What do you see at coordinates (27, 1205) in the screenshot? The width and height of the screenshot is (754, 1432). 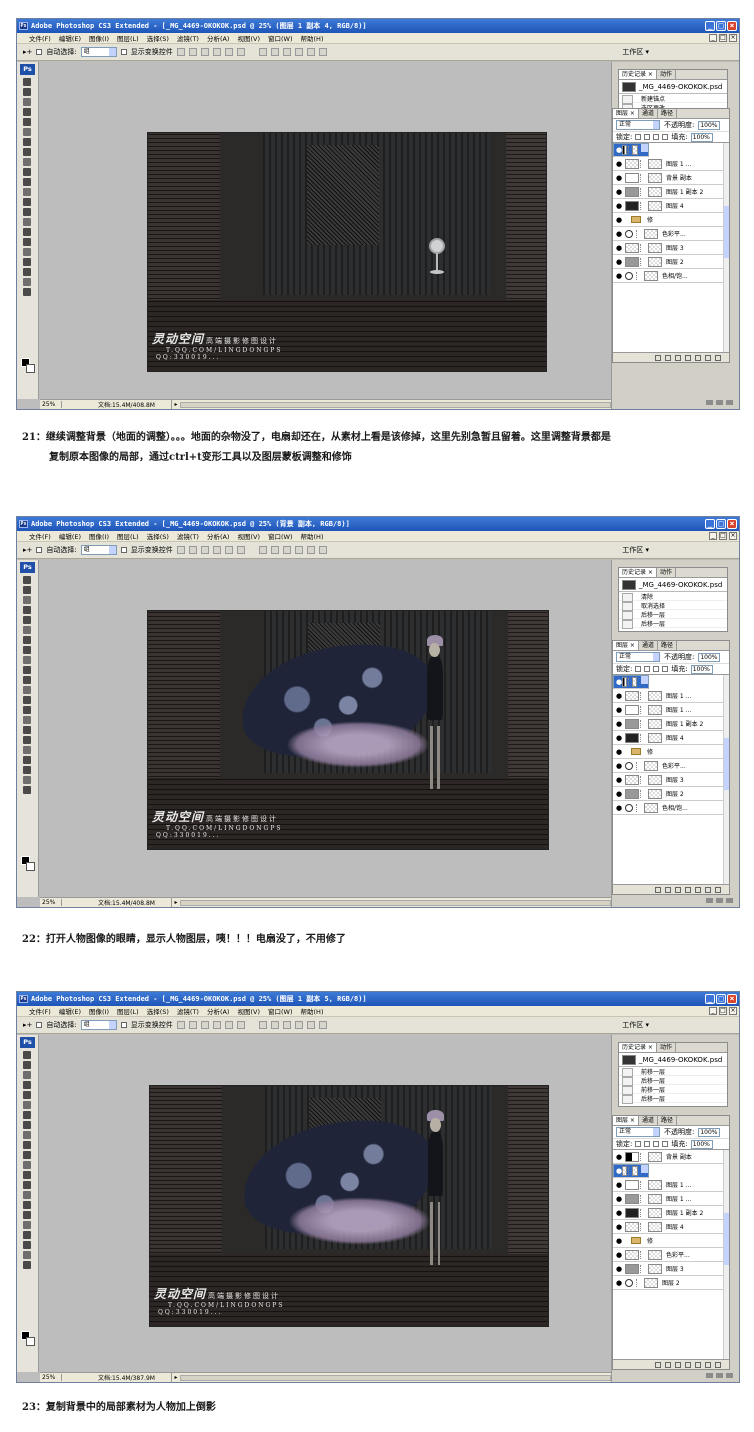 I see `type-icon` at bounding box center [27, 1205].